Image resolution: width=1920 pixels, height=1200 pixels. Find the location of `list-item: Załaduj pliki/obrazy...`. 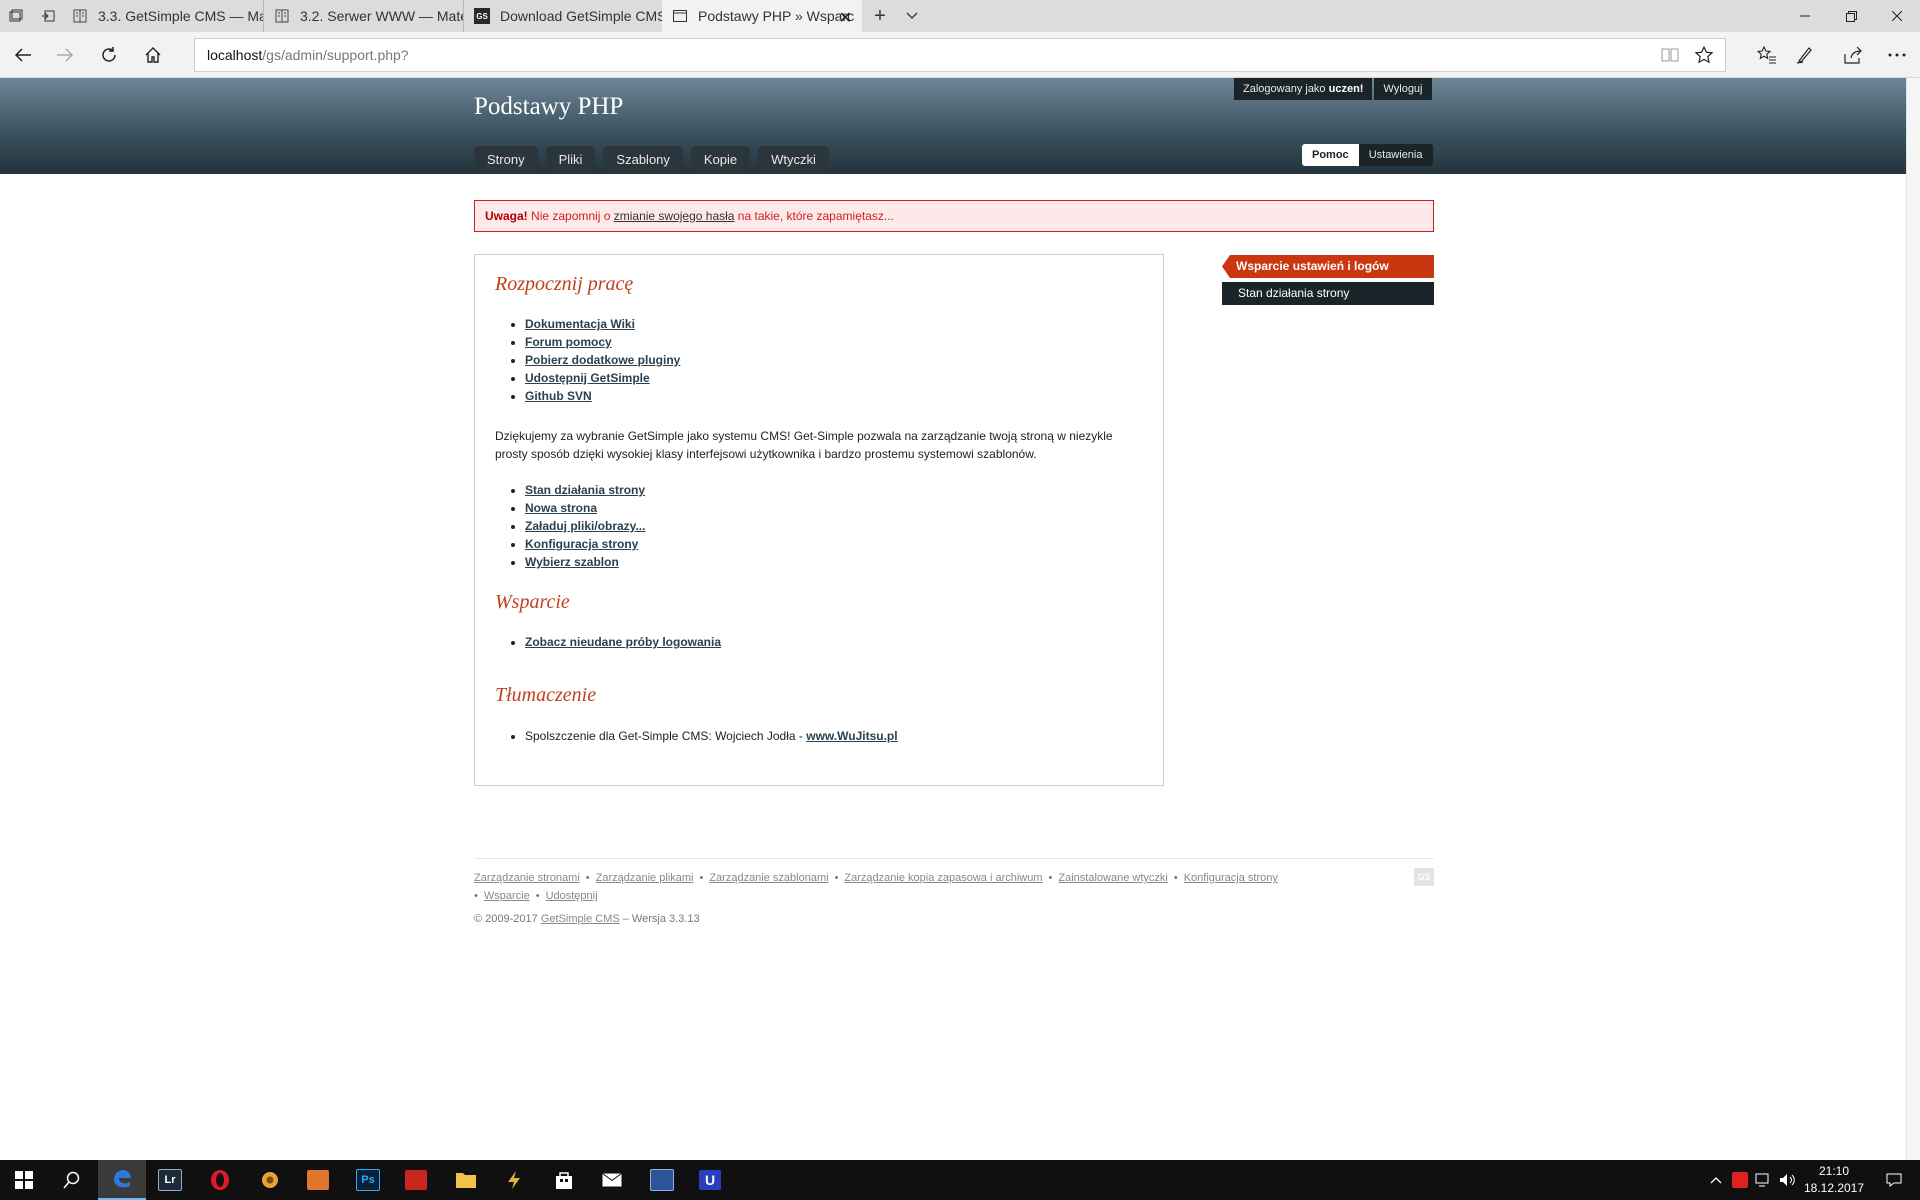

list-item: Załaduj pliki/obrazy... is located at coordinates (585, 526).